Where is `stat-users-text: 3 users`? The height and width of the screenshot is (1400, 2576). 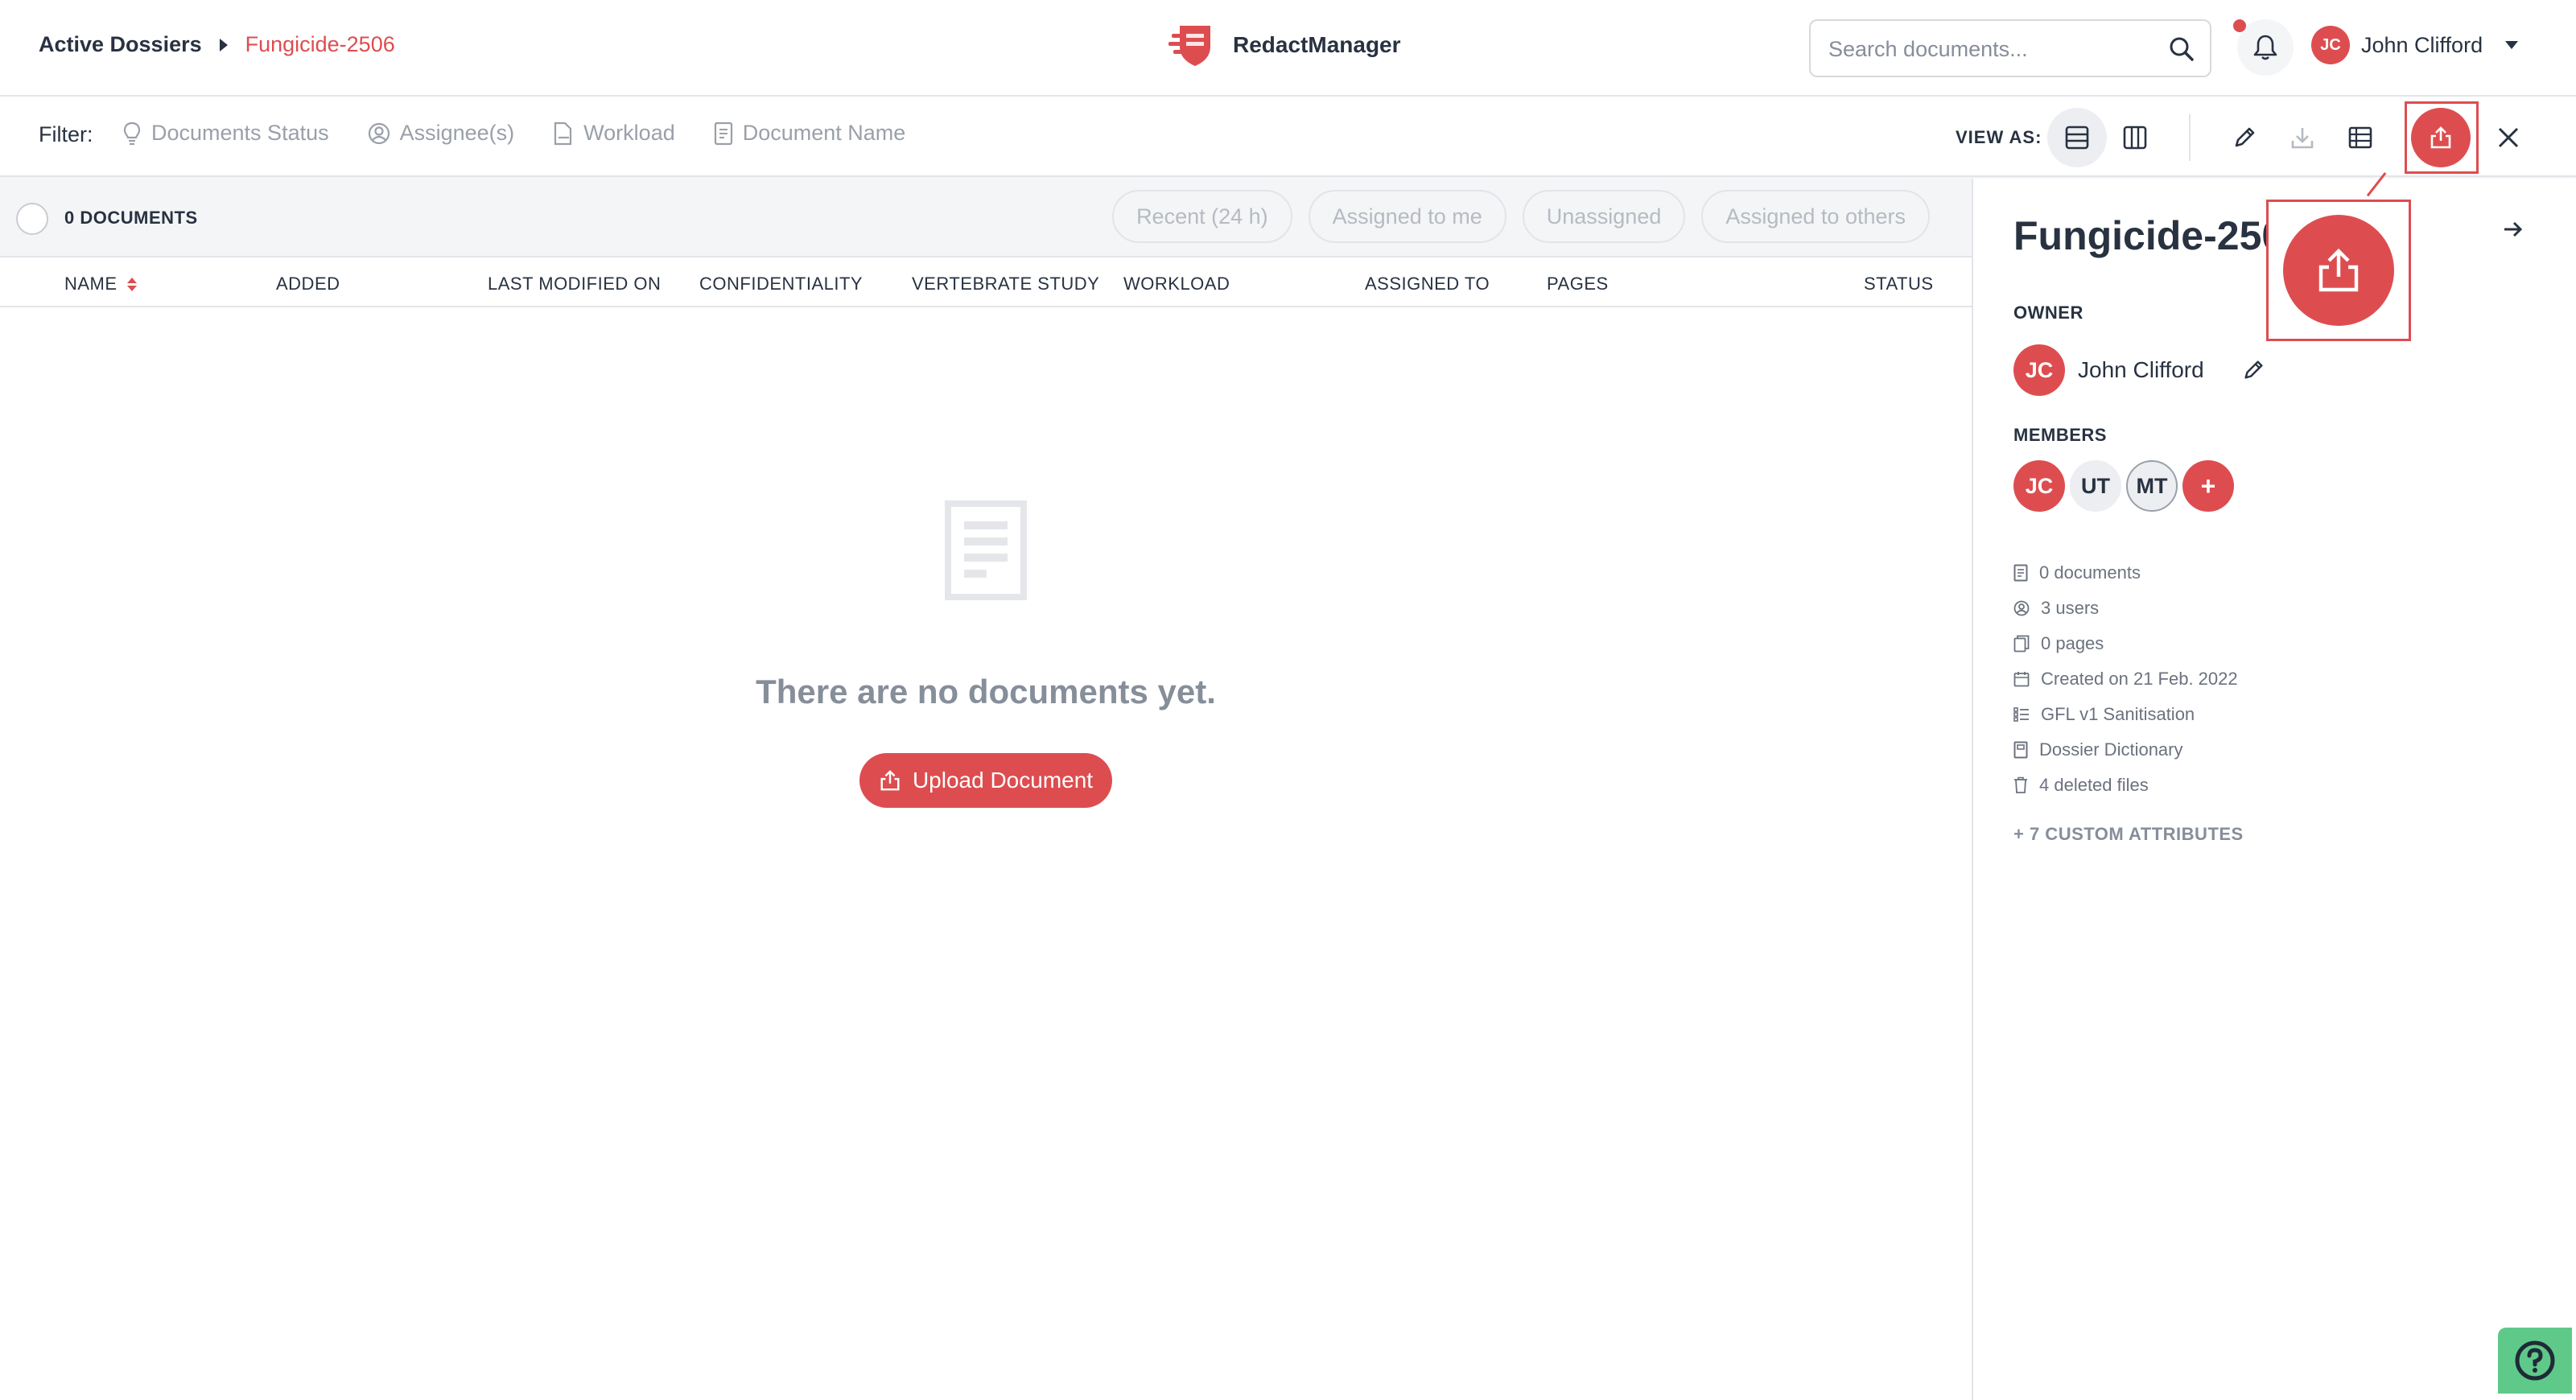
stat-users-text: 3 users is located at coordinates (2070, 608).